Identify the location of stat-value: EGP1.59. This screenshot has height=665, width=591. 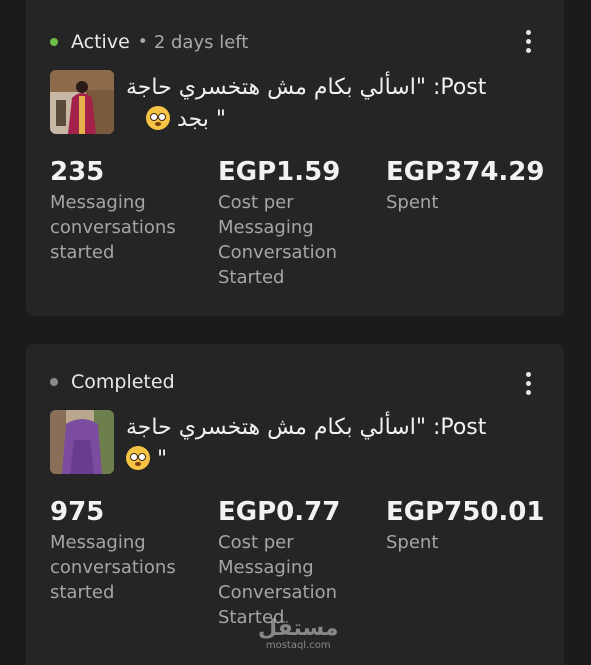
(279, 172).